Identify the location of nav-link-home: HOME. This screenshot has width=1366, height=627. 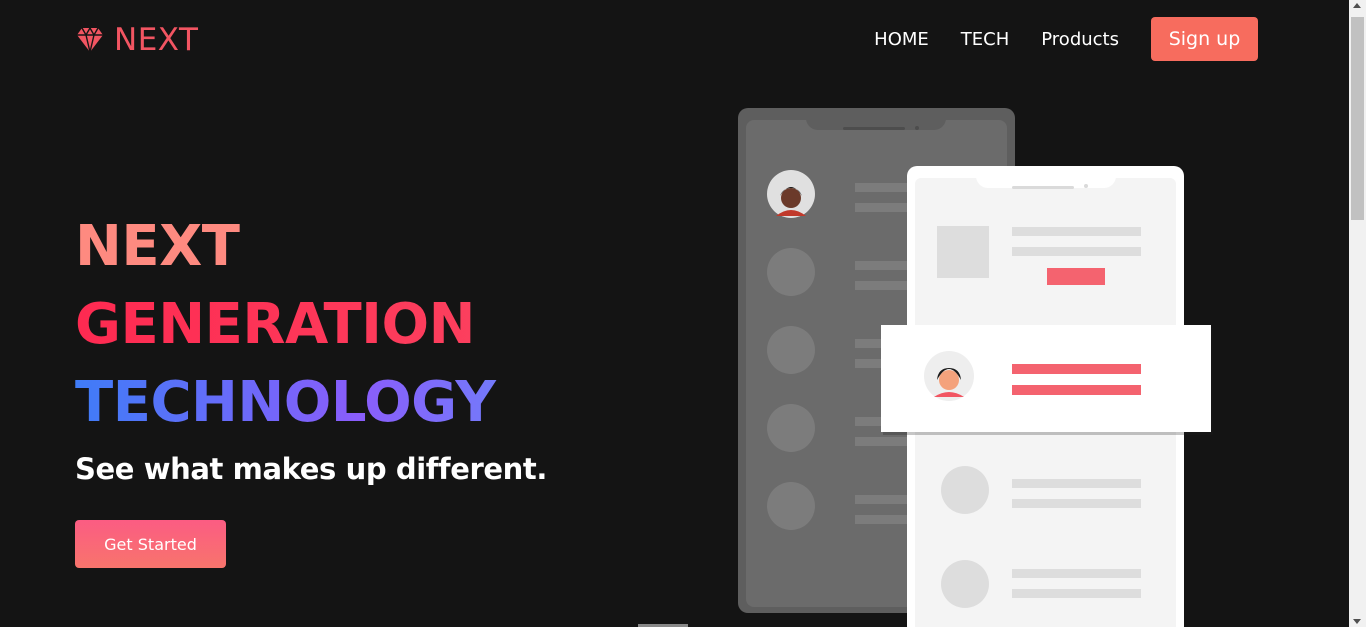
(901, 39).